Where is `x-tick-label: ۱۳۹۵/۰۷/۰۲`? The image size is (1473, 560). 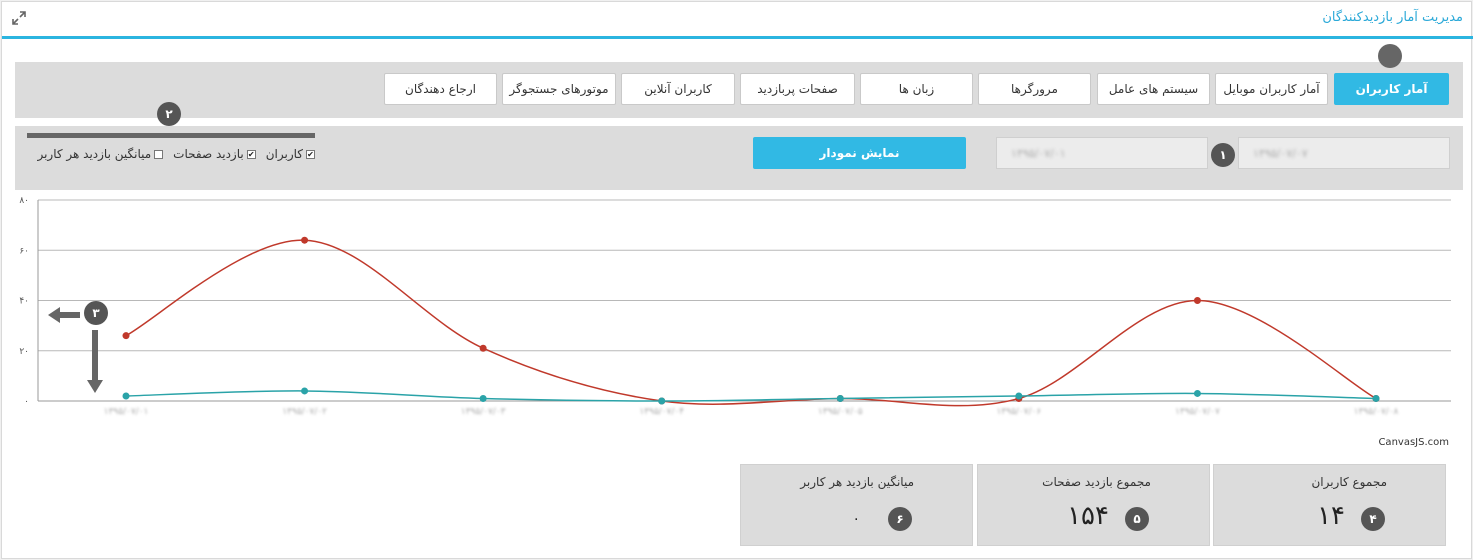
x-tick-label: ۱۳۹۵/۰۷/۰۲ is located at coordinates (304, 412).